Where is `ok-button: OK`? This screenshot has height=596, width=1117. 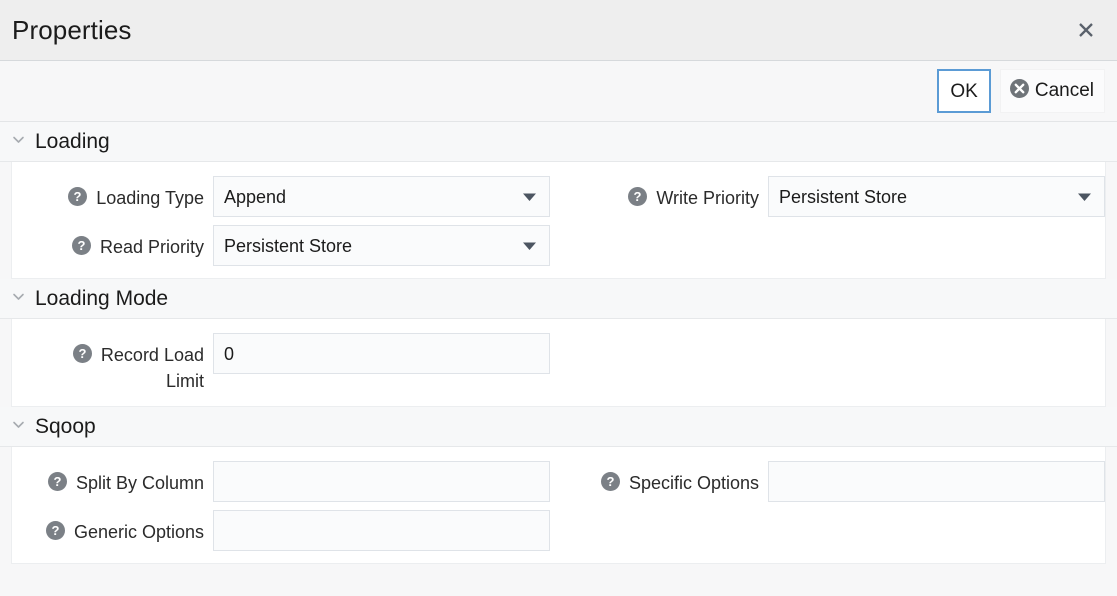
ok-button: OK is located at coordinates (964, 91).